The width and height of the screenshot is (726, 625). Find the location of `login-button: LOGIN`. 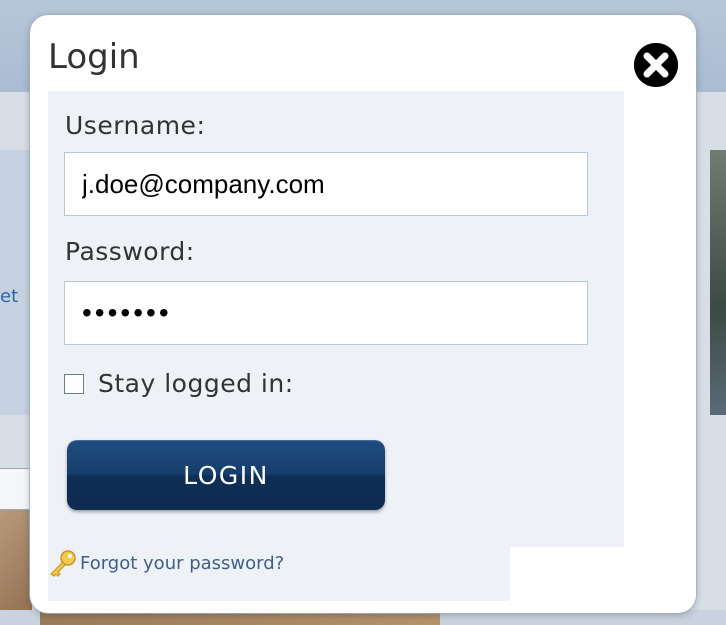

login-button: LOGIN is located at coordinates (226, 475).